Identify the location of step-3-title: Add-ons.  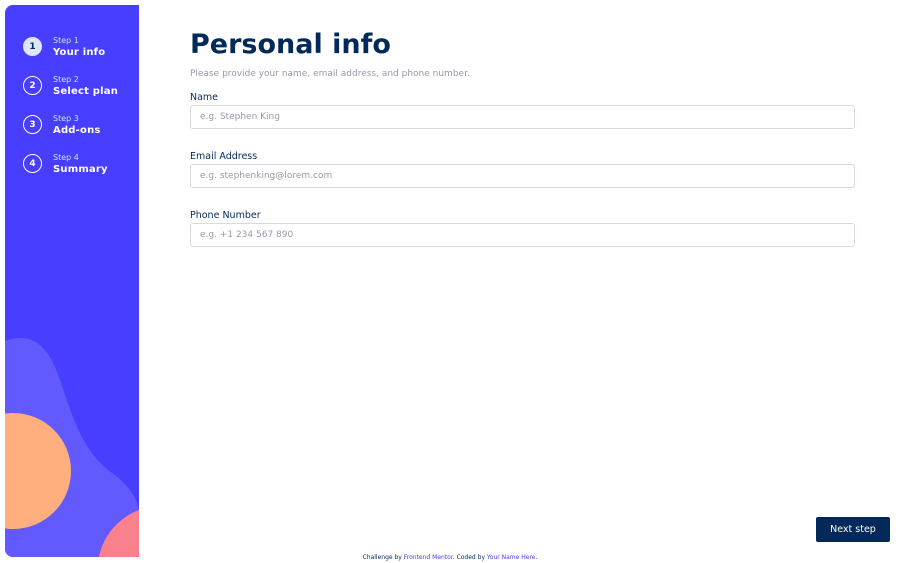
(77, 130).